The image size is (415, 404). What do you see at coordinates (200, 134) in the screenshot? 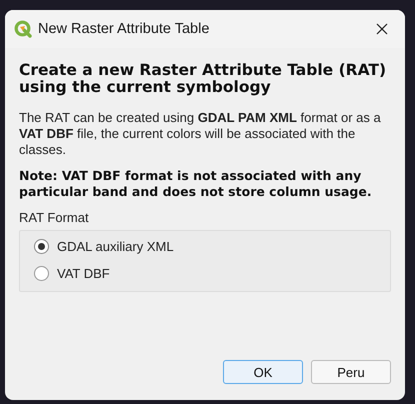
I see `description-text: The RAT can be created using GDAL PAM XML format or as a VAT DBF file, the current colors will be associated with the classes.` at bounding box center [200, 134].